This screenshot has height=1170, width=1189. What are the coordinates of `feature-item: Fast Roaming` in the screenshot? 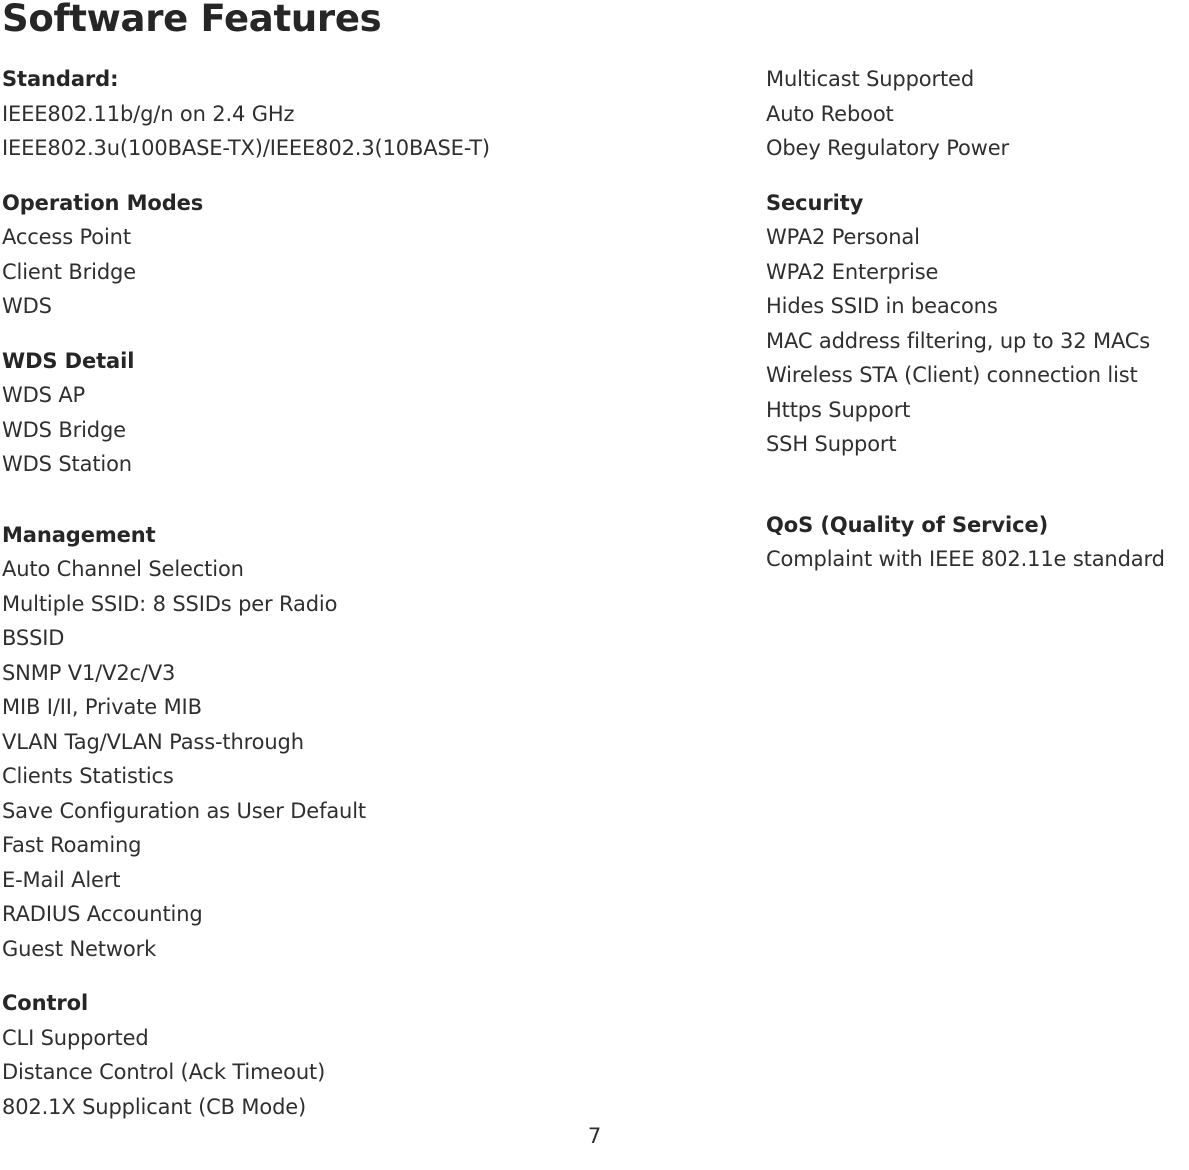 It's located at (72, 845).